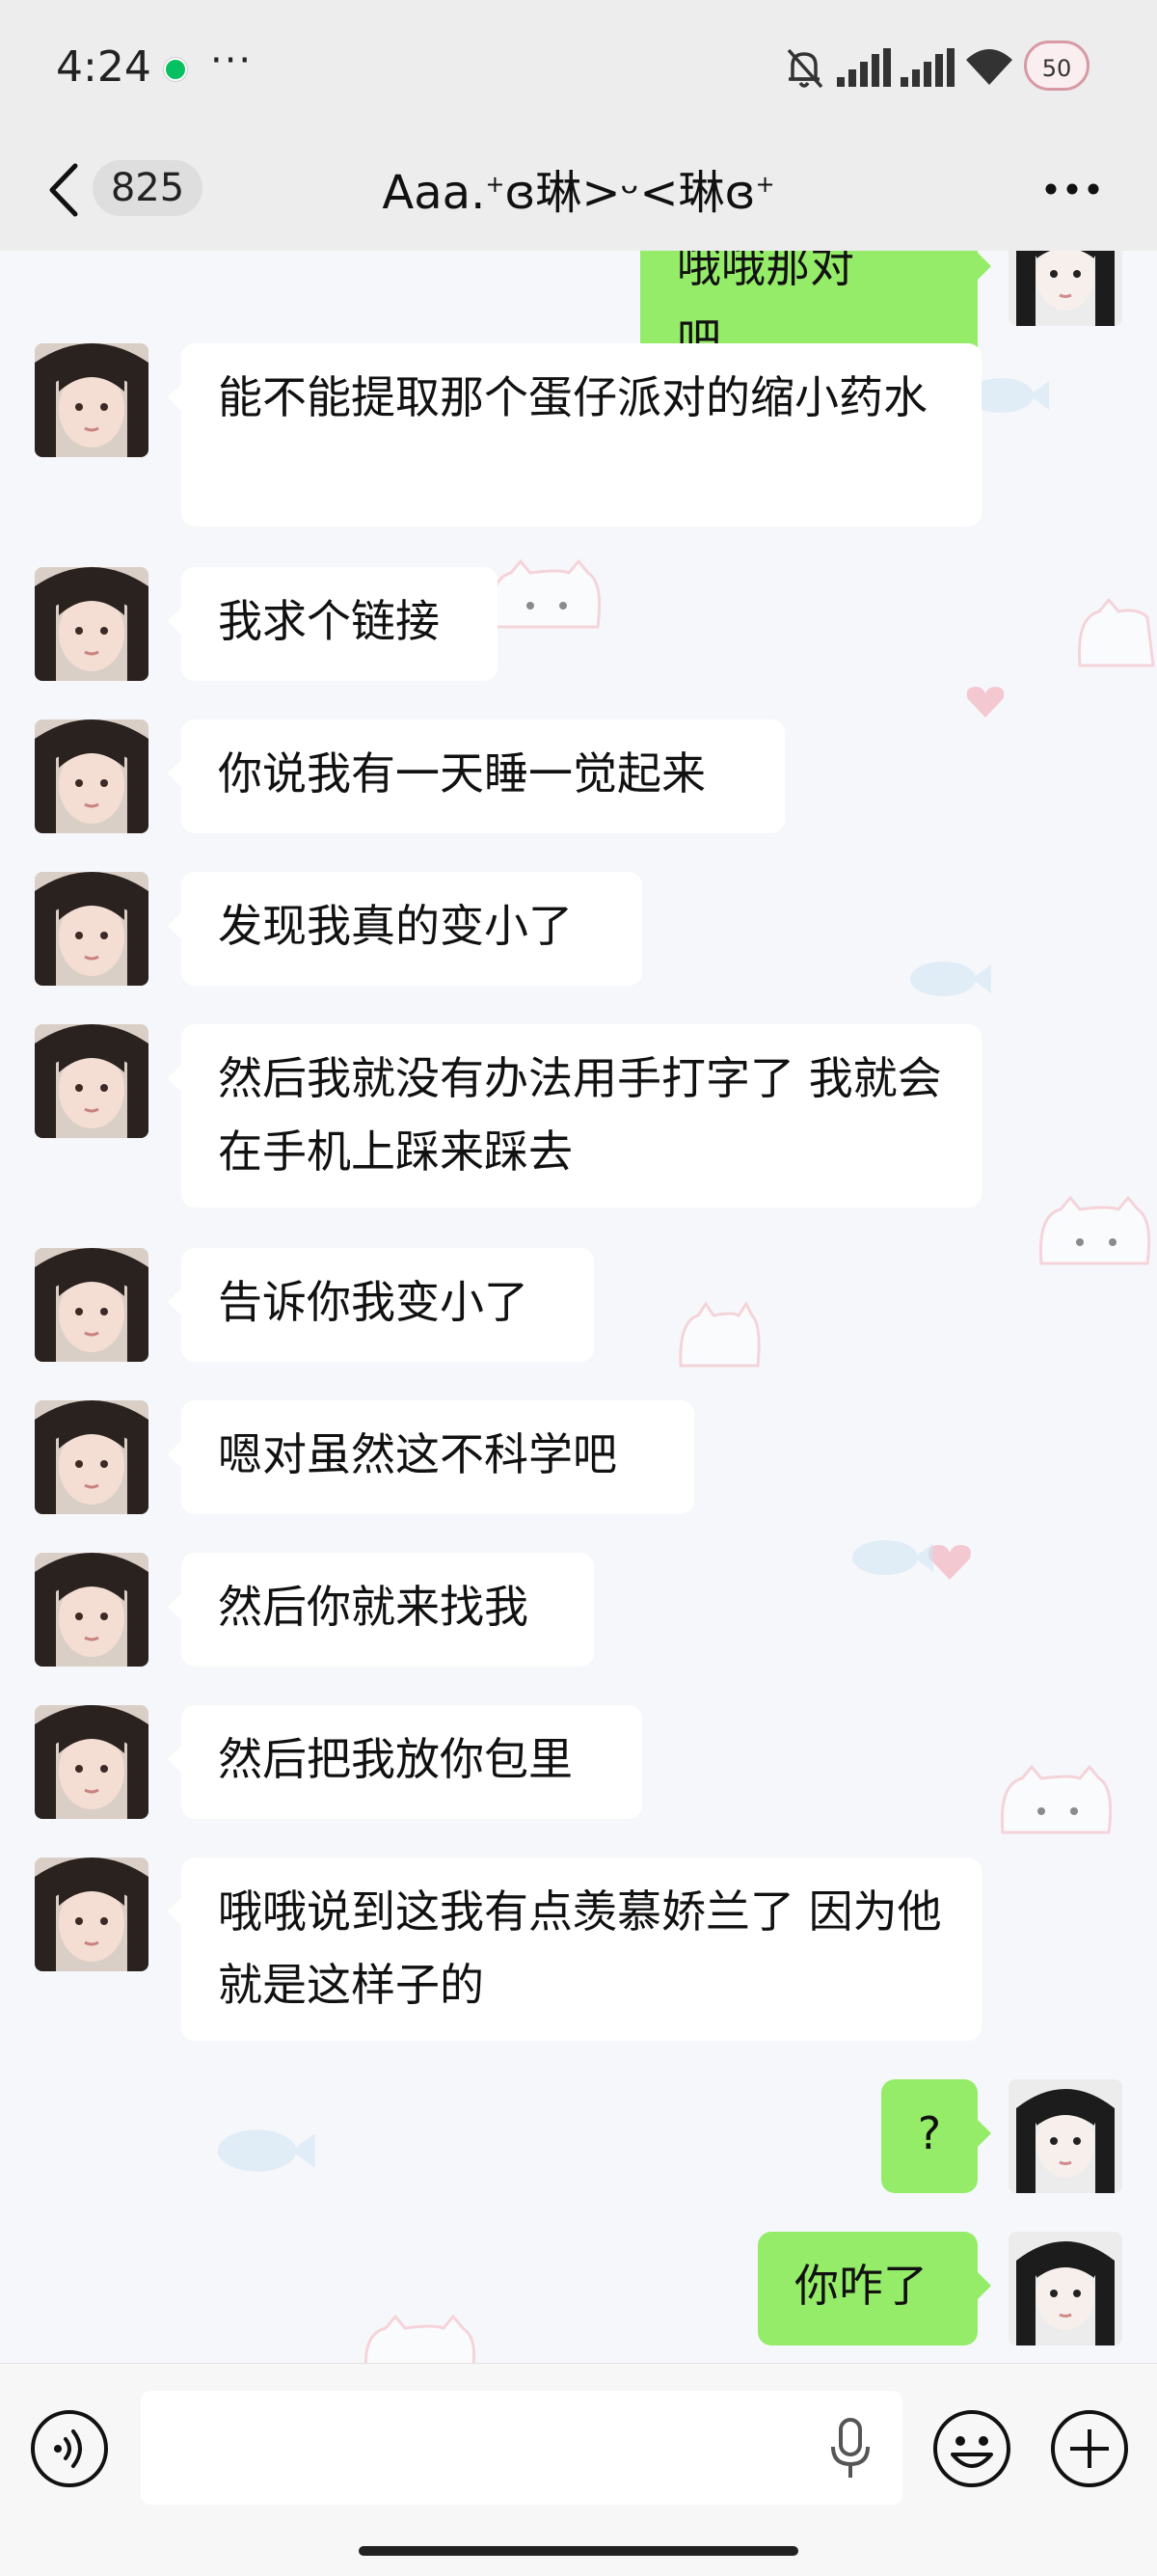  I want to click on chat-title-sparkle: +, so click(495, 184).